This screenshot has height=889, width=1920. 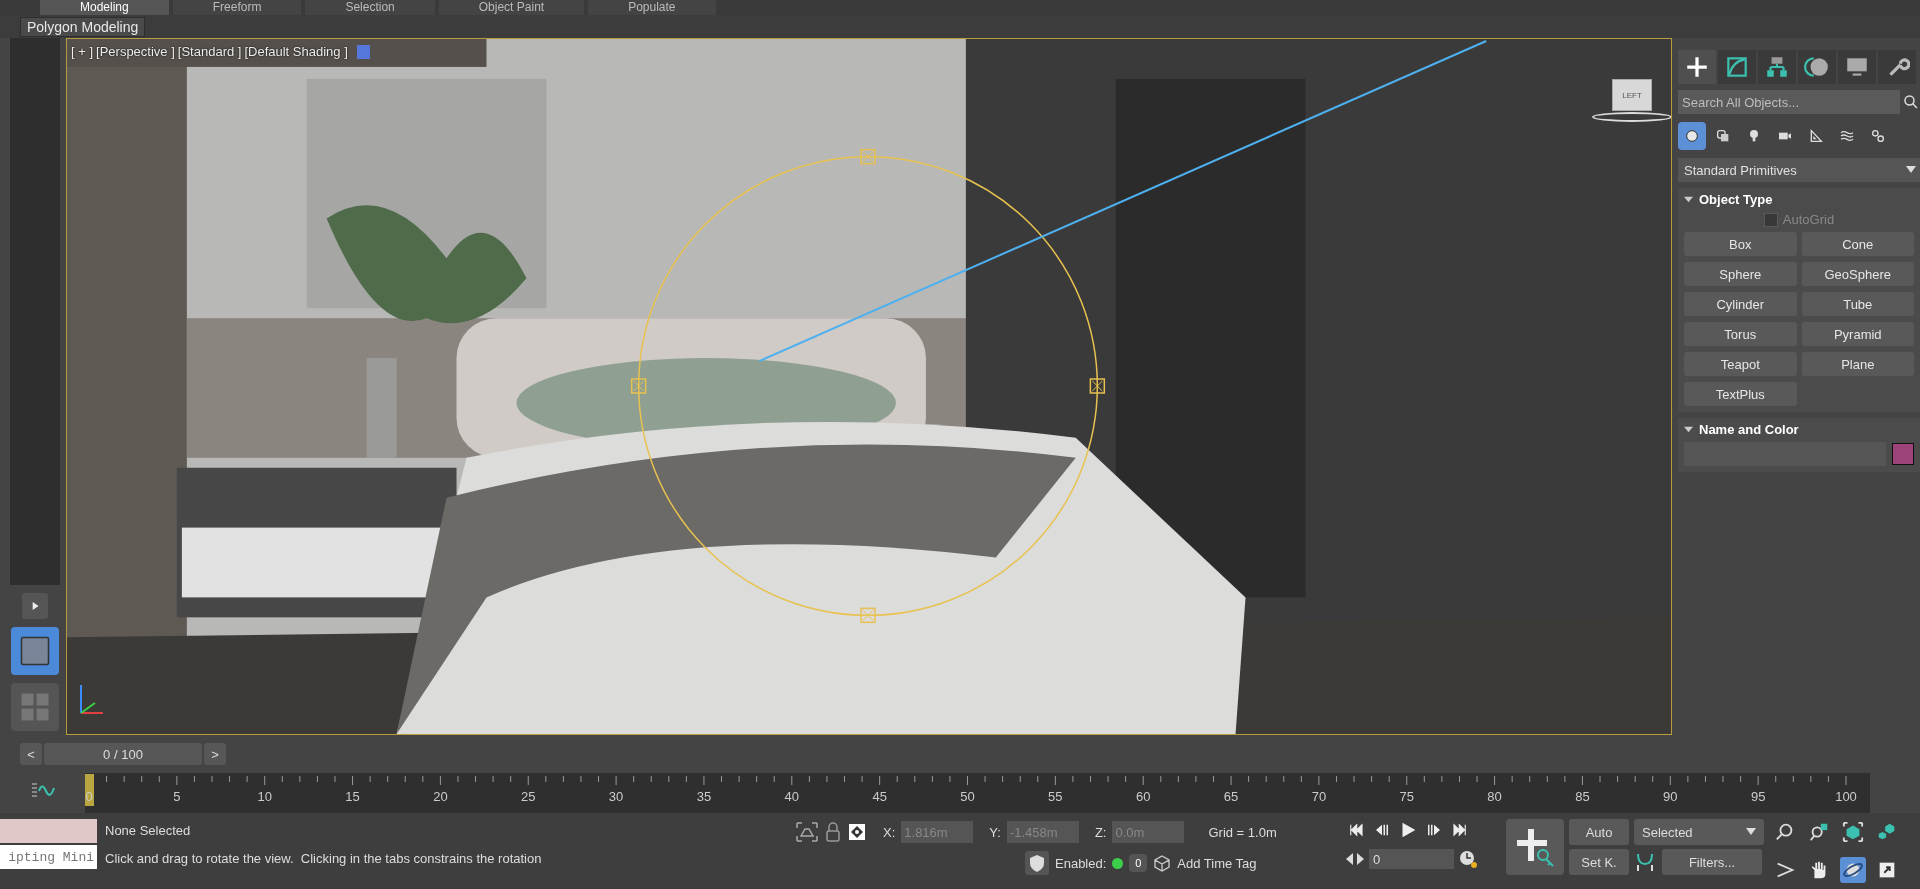 I want to click on shield-icon, so click(x=1037, y=863).